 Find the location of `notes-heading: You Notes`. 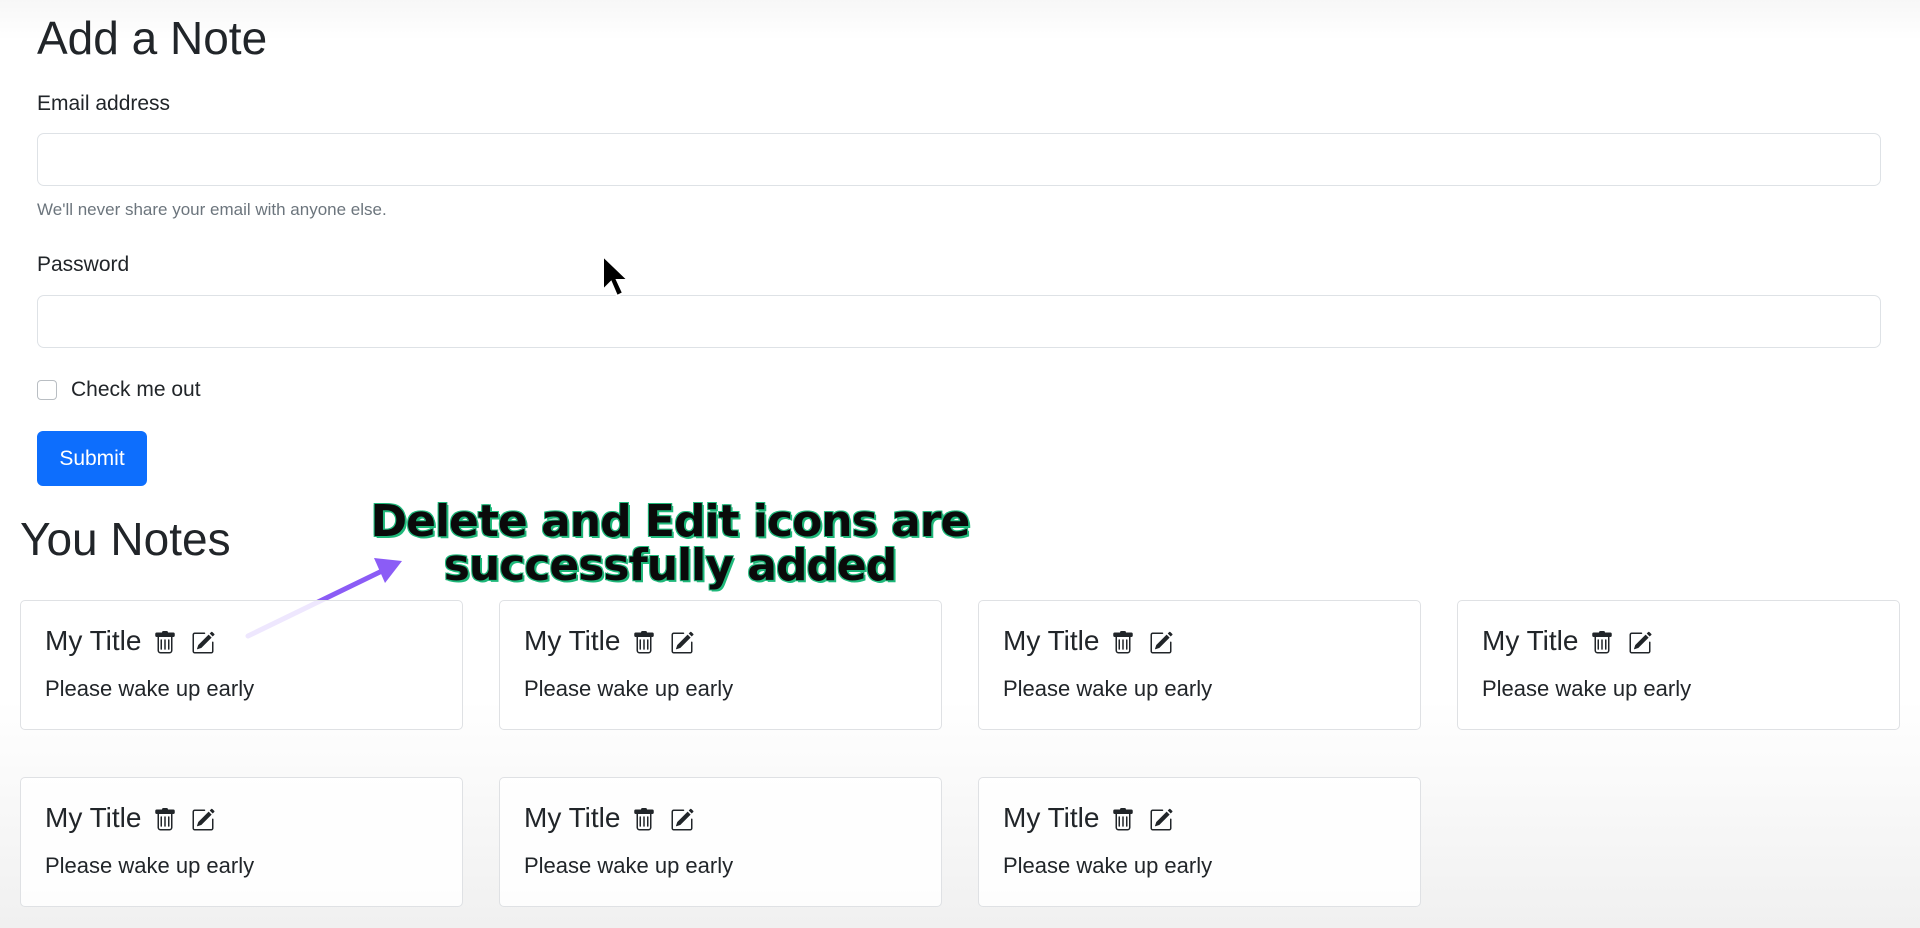

notes-heading: You Notes is located at coordinates (125, 539).